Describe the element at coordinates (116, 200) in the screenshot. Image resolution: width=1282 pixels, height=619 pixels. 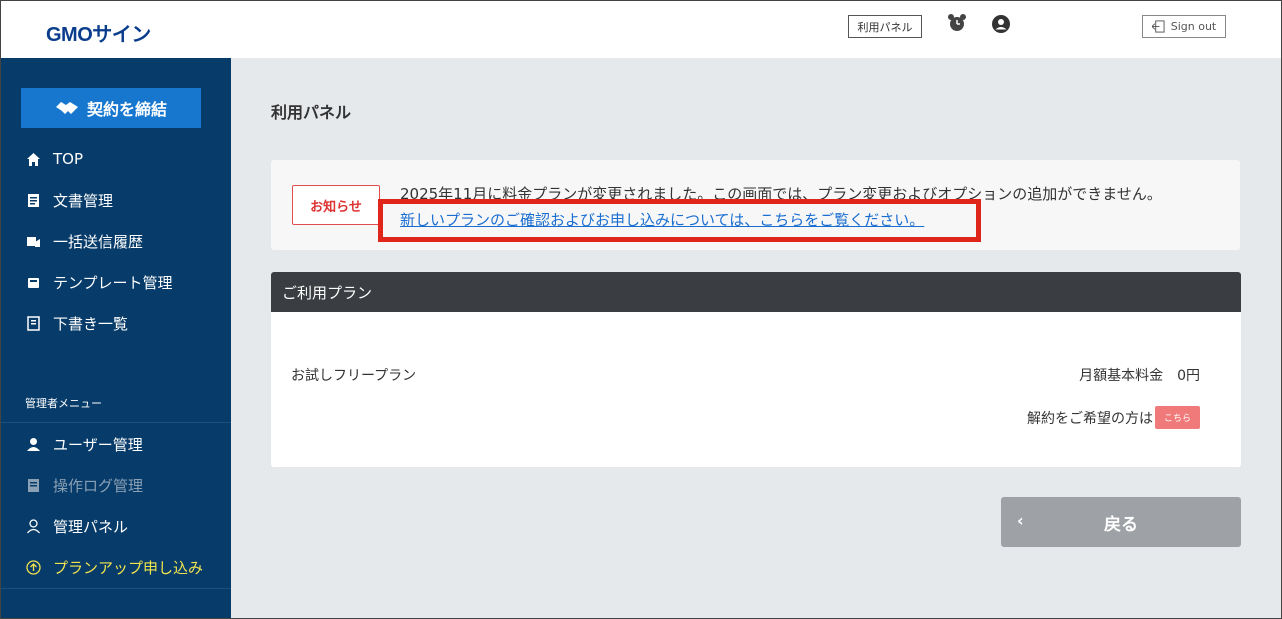
I see `sidebar-item-documents: 文書管理` at that location.